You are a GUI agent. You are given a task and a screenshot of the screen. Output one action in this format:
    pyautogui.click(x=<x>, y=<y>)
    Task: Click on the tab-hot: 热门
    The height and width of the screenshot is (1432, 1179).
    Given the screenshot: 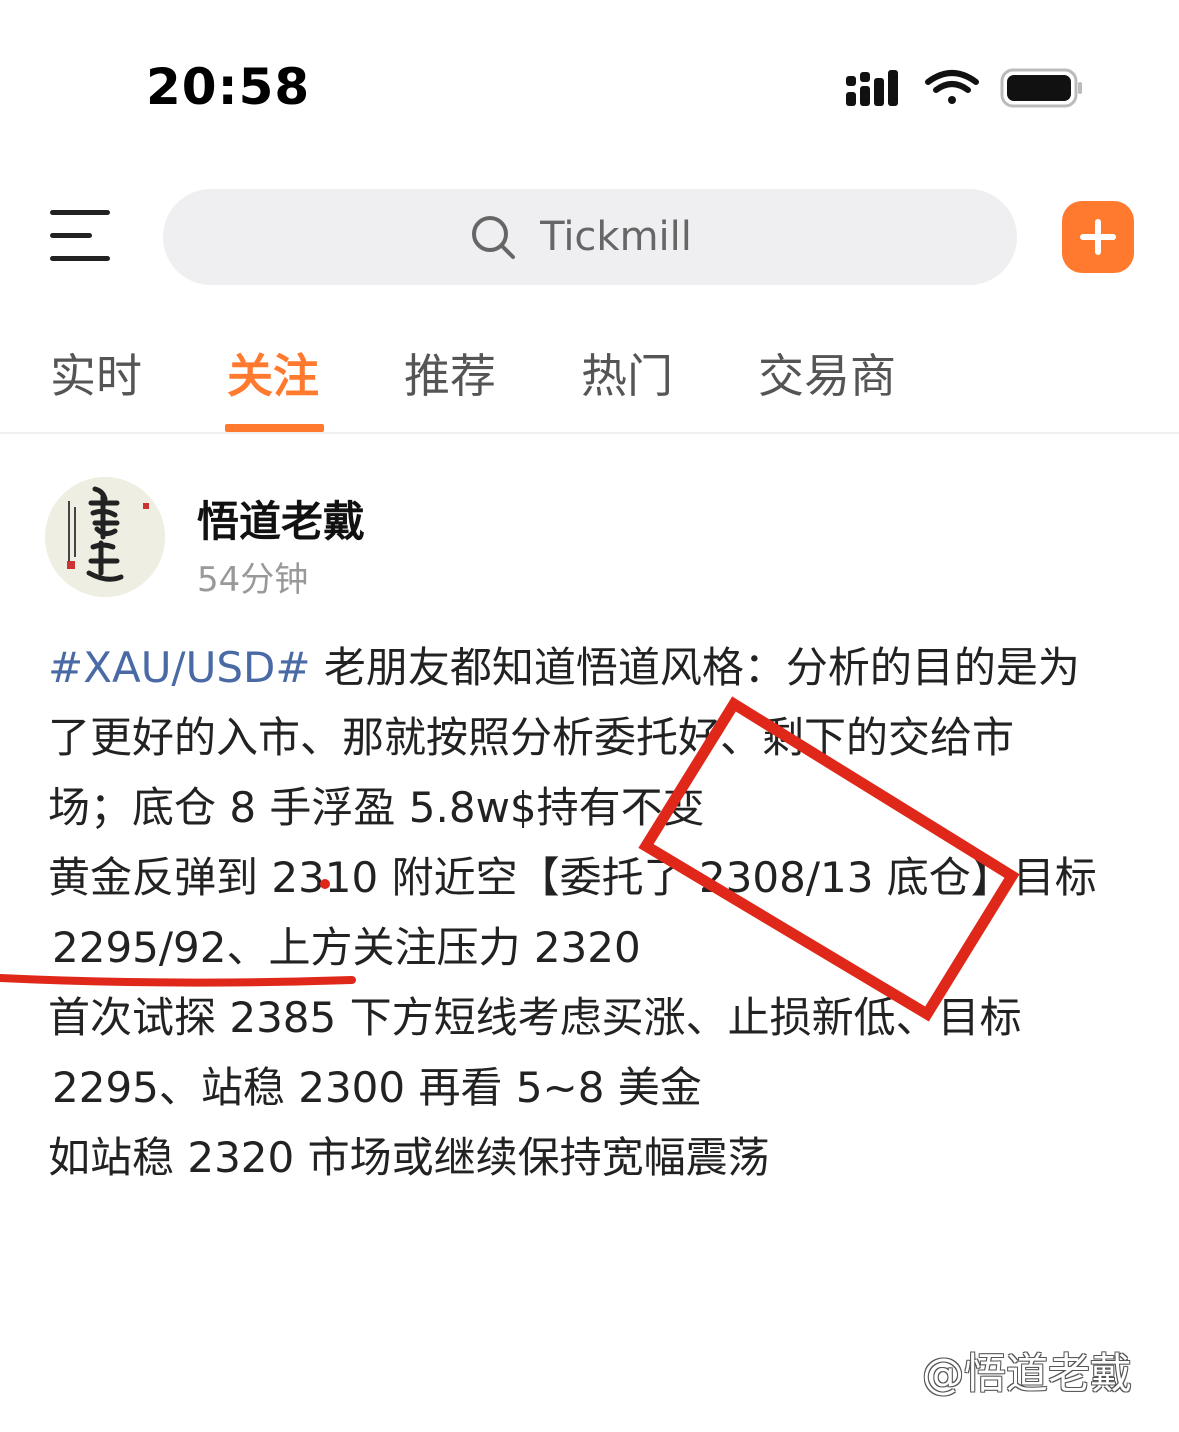 What is the action you would take?
    pyautogui.click(x=627, y=373)
    